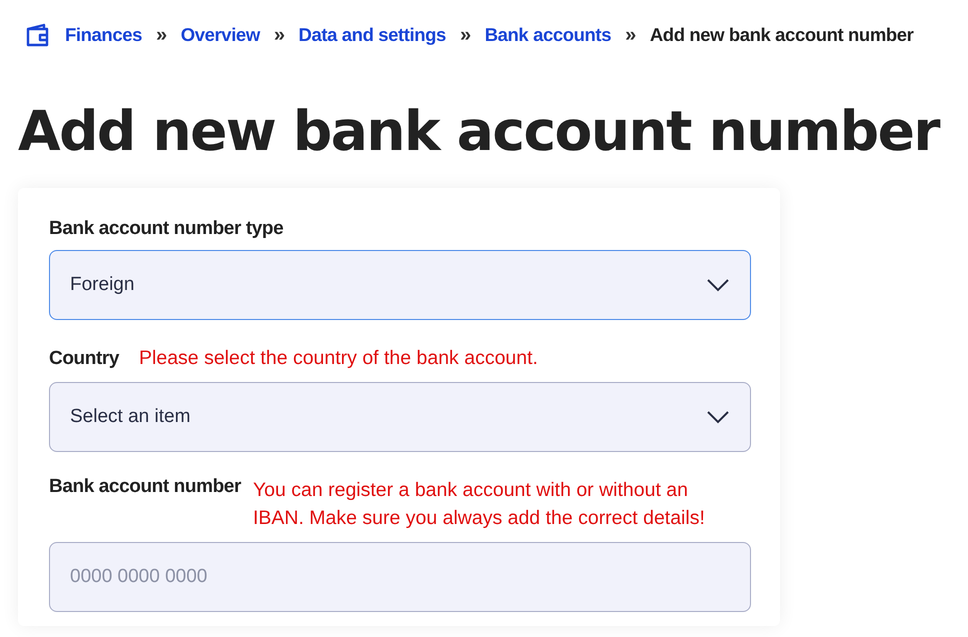 The height and width of the screenshot is (637, 968). I want to click on breadcrumb-link: Bank accounts, so click(548, 35).